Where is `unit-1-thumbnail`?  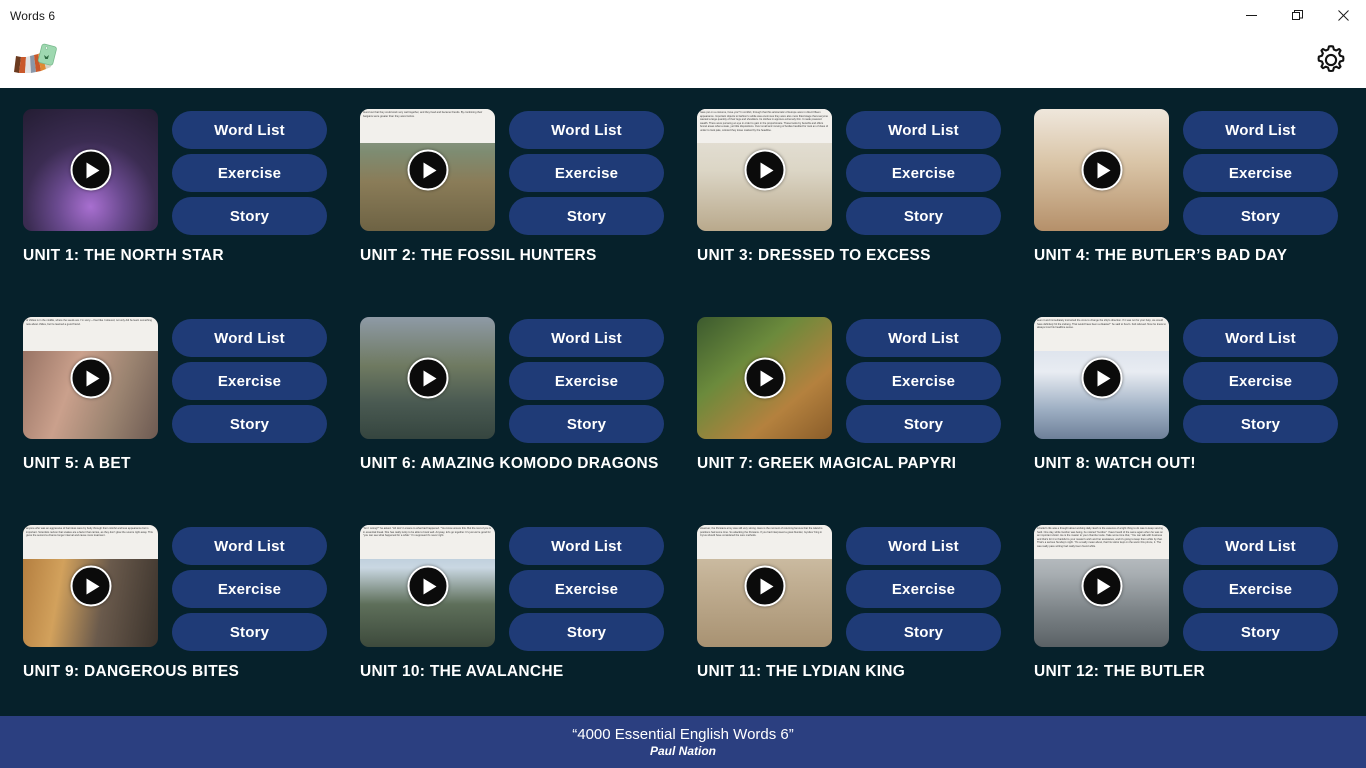 unit-1-thumbnail is located at coordinates (90, 170).